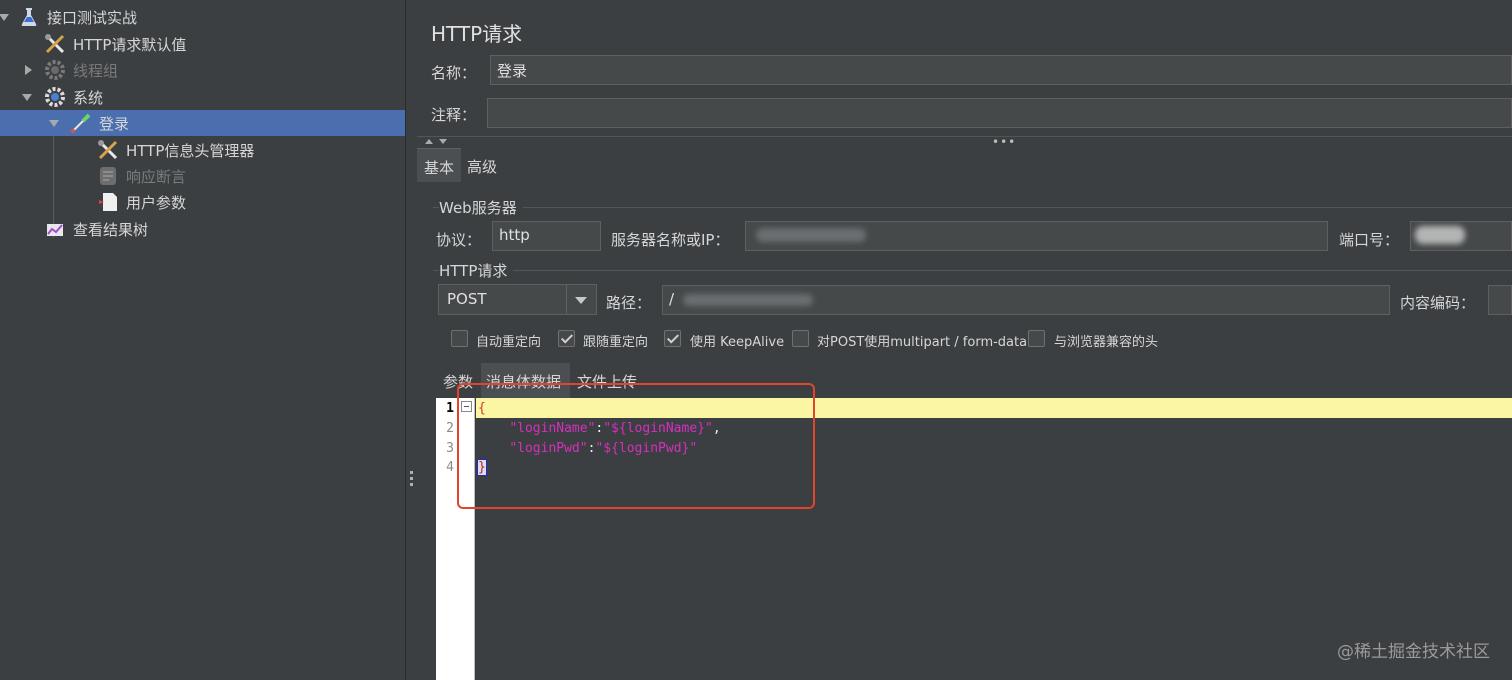 The height and width of the screenshot is (680, 1512). I want to click on tab-label: 高级, so click(482, 167).